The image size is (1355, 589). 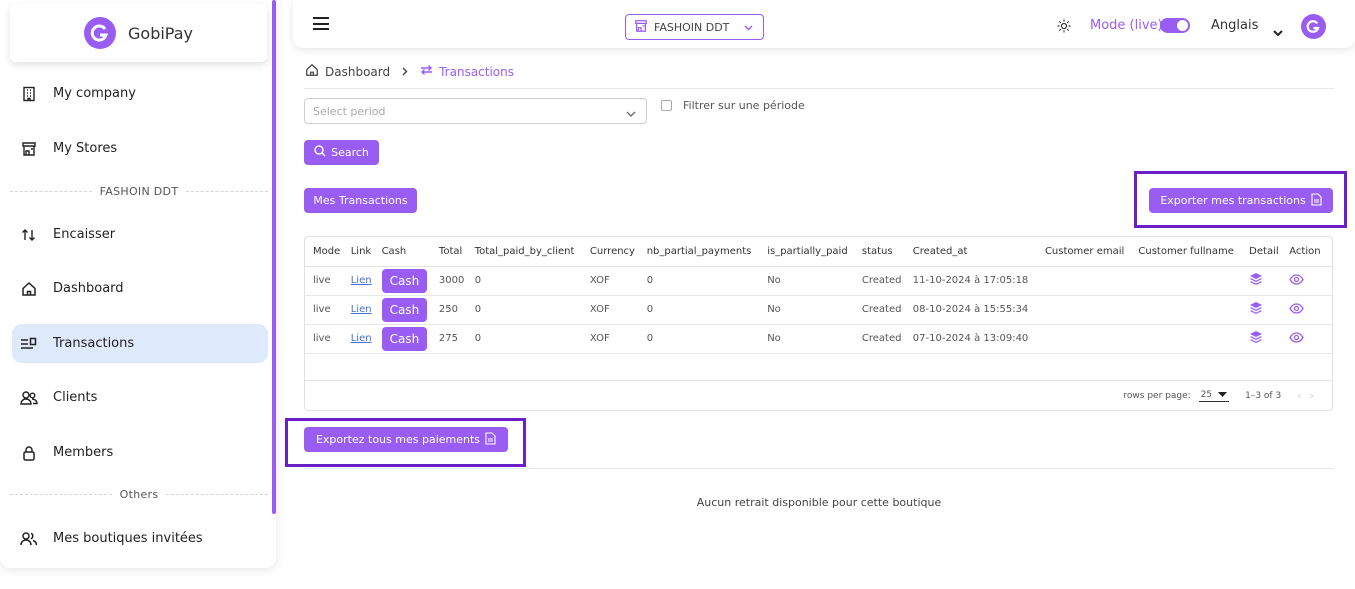 I want to click on export-transactions-button: Exporter mes transactions, so click(x=1241, y=200).